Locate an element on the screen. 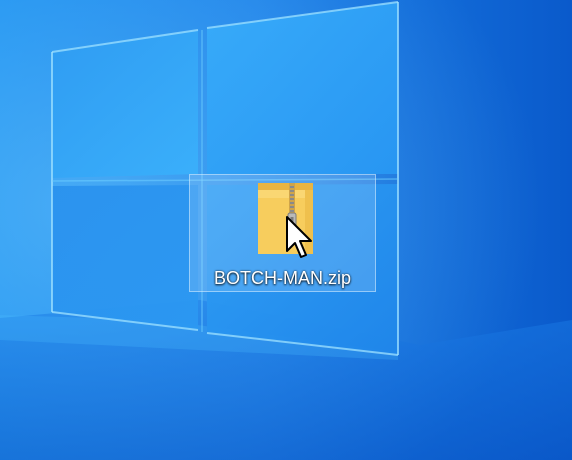 The height and width of the screenshot is (460, 572). arrow-pointer-icon is located at coordinates (301, 239).